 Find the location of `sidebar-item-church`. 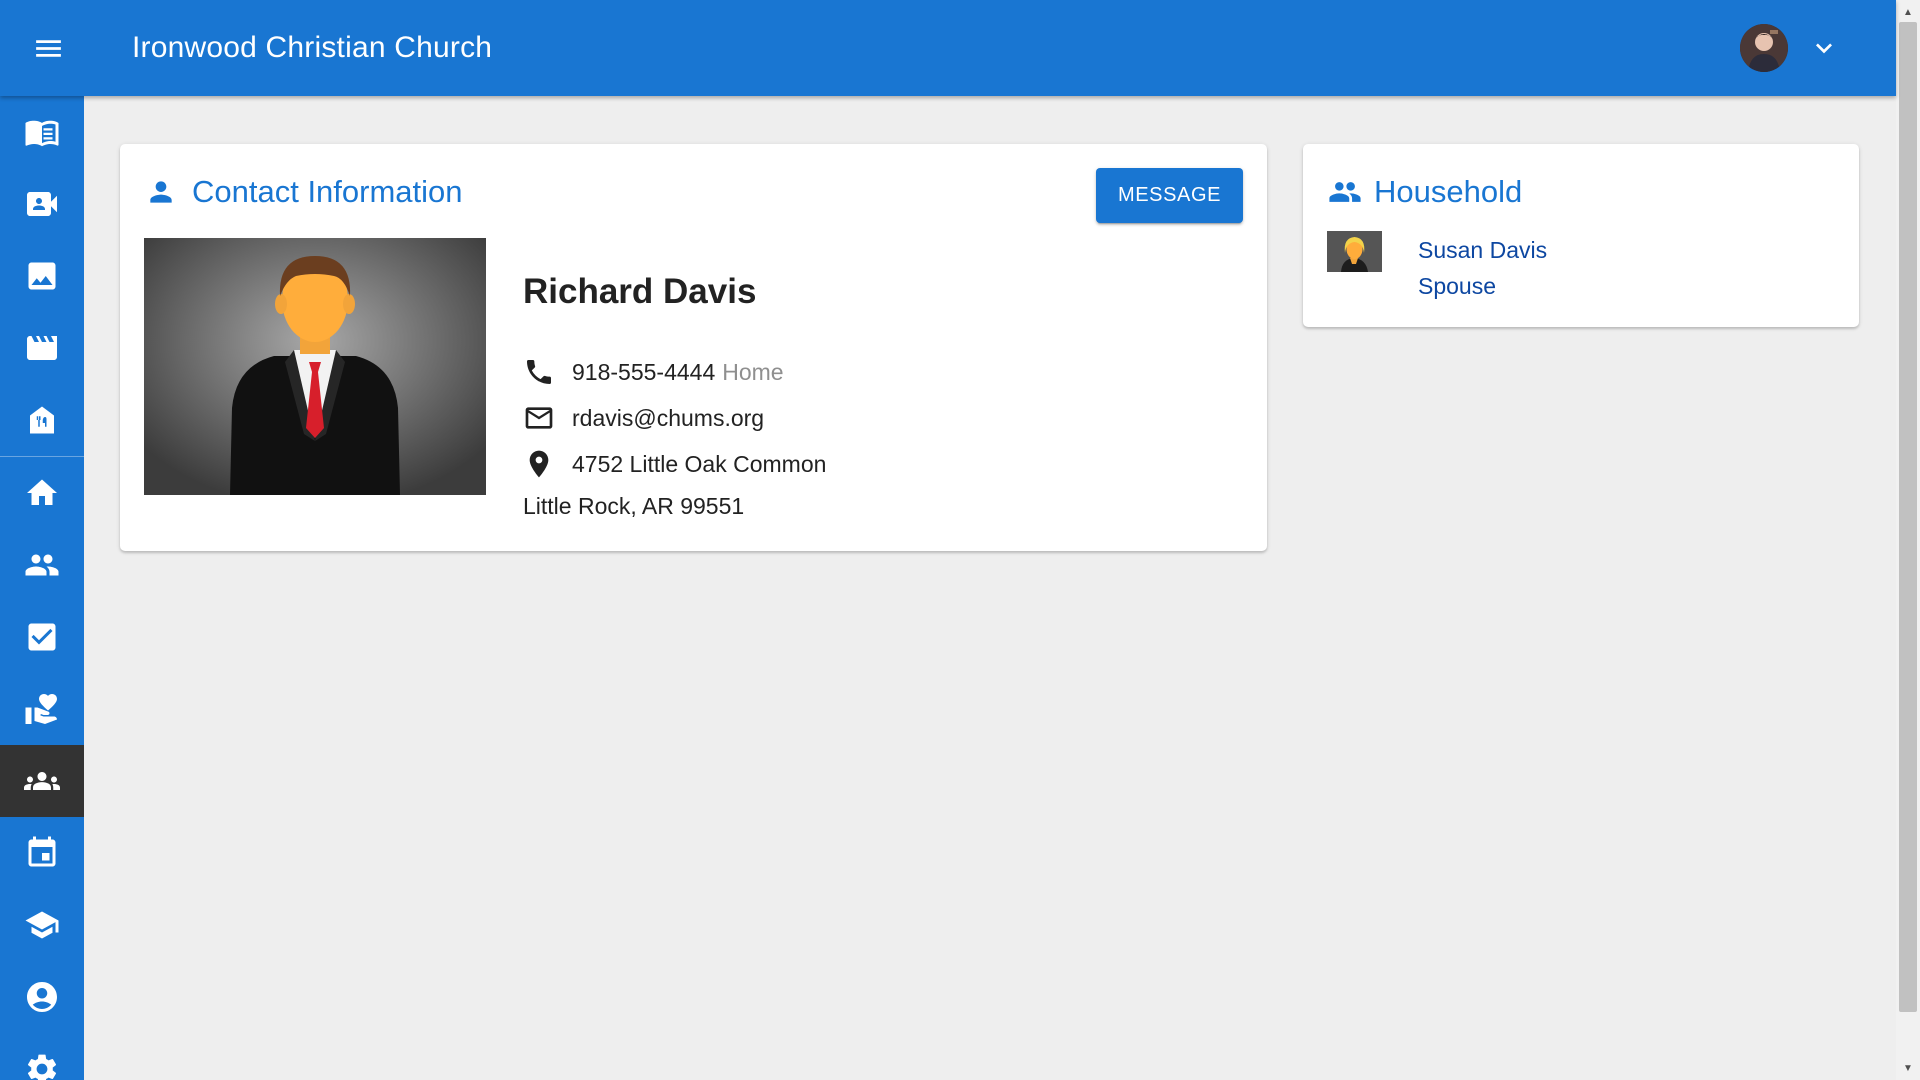

sidebar-item-church is located at coordinates (42, 420).